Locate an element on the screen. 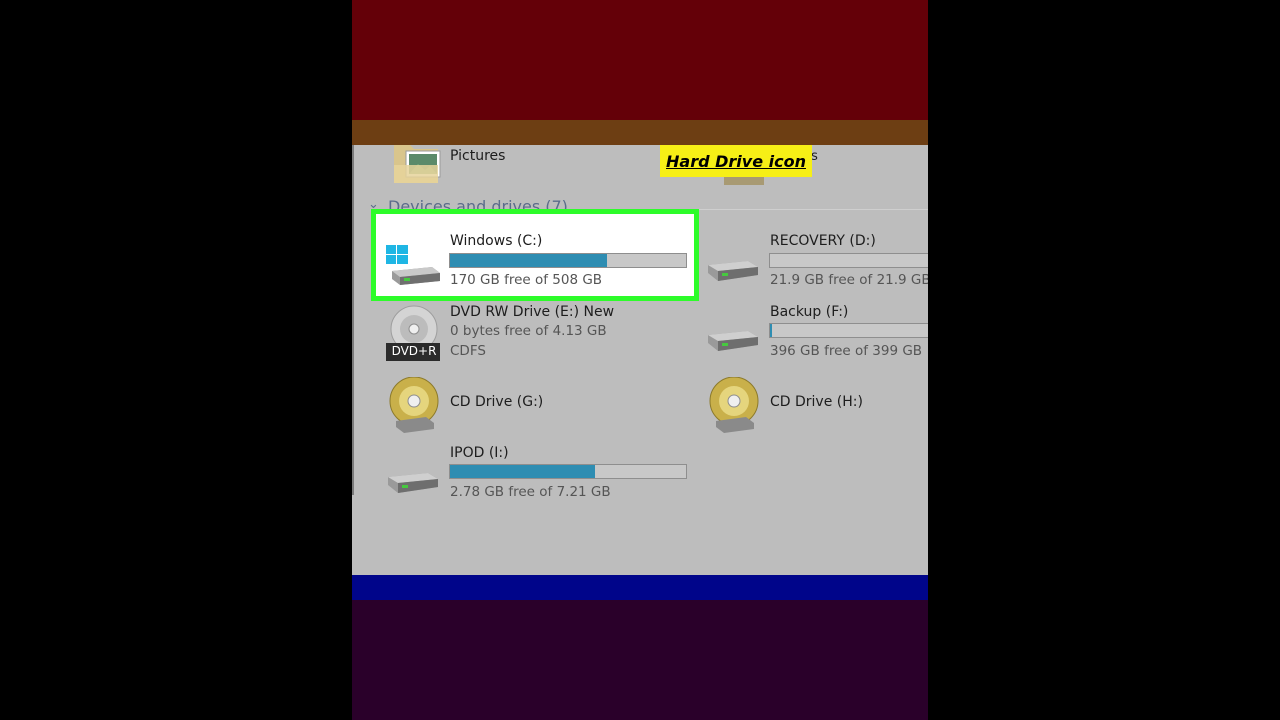 The width and height of the screenshot is (1280, 720). drive-usage-bar-f is located at coordinates (848, 330).